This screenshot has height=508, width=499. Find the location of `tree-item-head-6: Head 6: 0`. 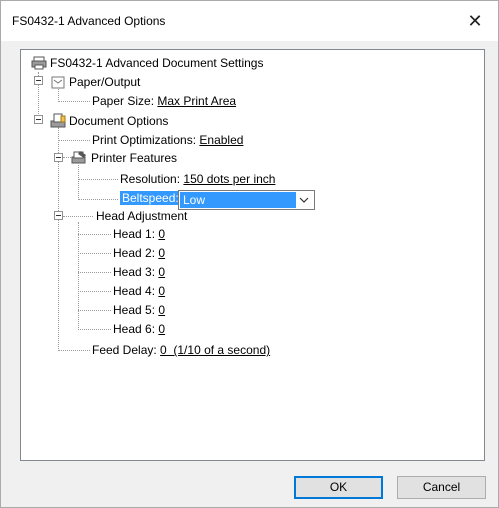

tree-item-head-6: Head 6: 0 is located at coordinates (139, 329).